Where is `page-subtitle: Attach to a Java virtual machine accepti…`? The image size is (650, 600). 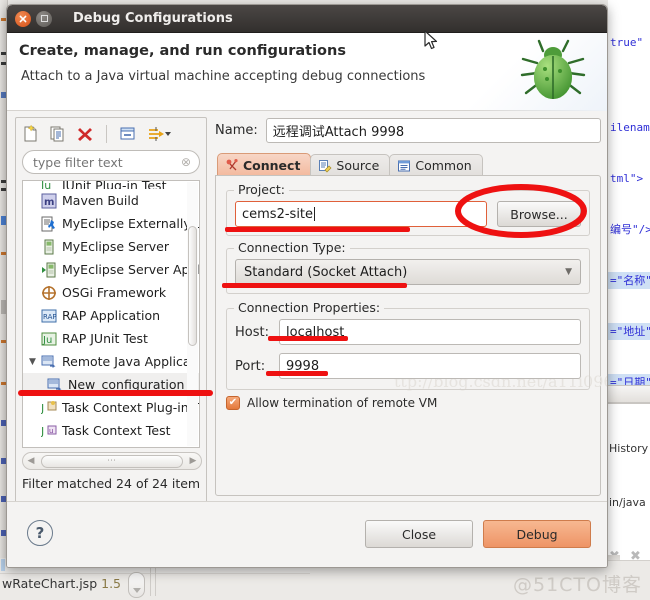
page-subtitle: Attach to a Java virtual machine accepti… is located at coordinates (223, 76).